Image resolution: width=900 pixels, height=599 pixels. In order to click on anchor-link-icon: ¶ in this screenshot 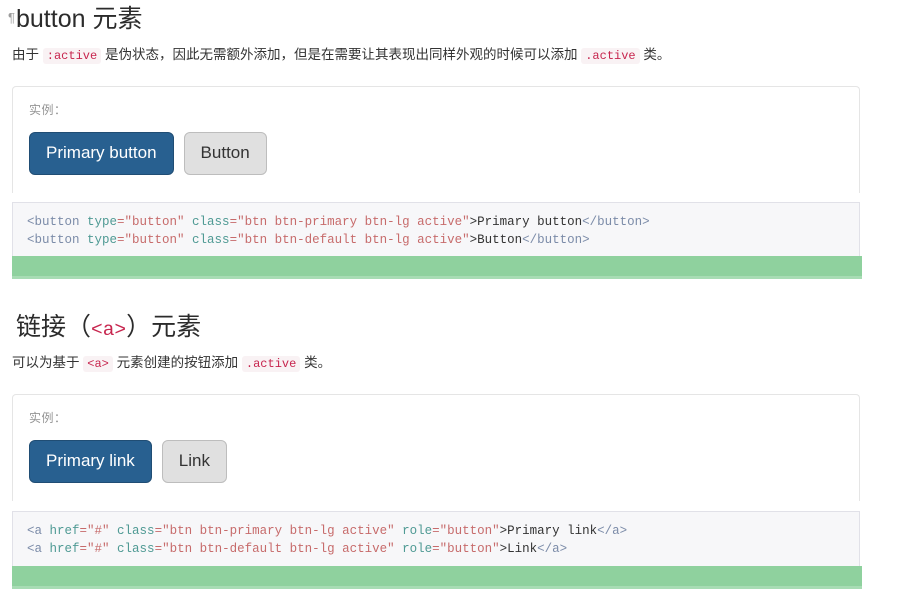, I will do `click(11, 18)`.